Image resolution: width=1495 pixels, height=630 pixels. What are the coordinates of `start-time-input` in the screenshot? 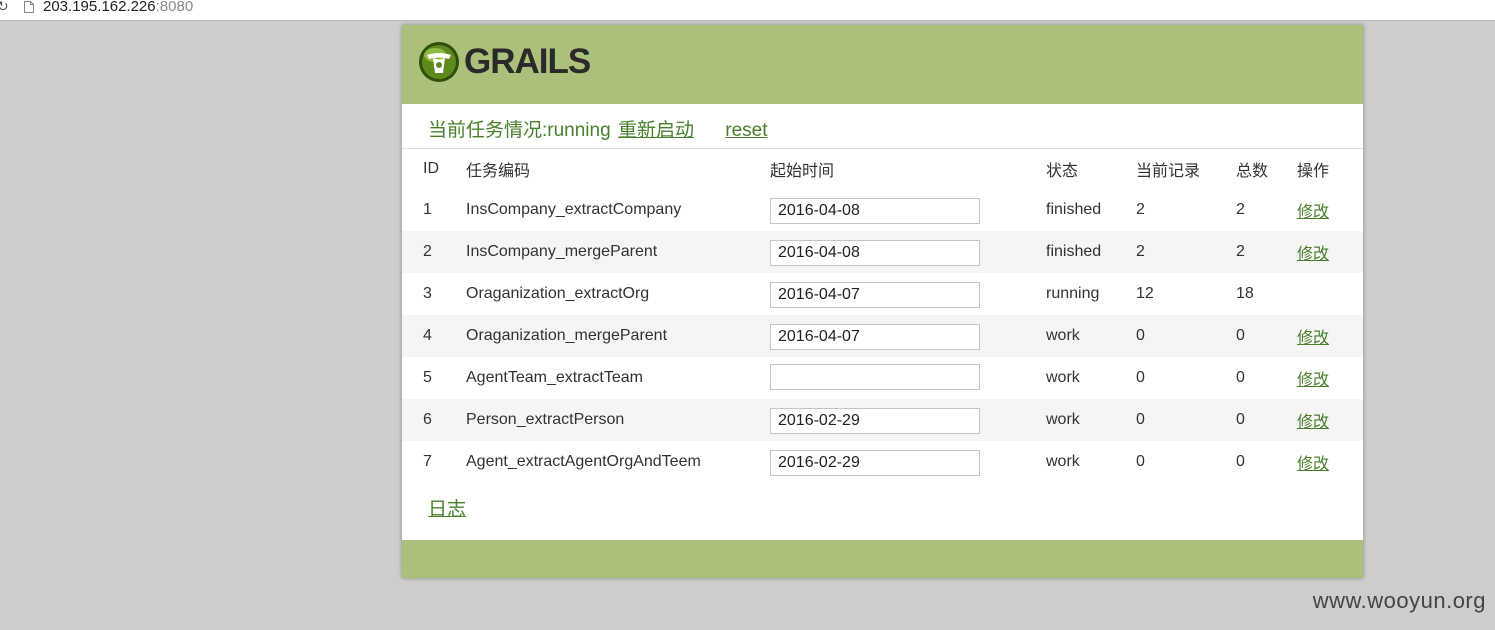 It's located at (875, 376).